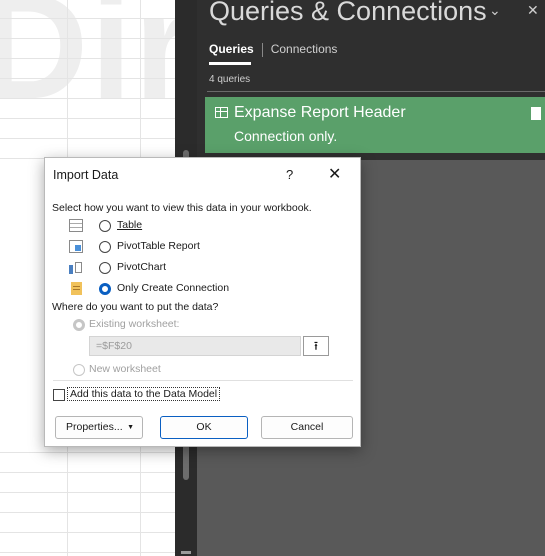 The height and width of the screenshot is (556, 545). Describe the element at coordinates (76, 288) in the screenshot. I see `connection-icon` at that location.